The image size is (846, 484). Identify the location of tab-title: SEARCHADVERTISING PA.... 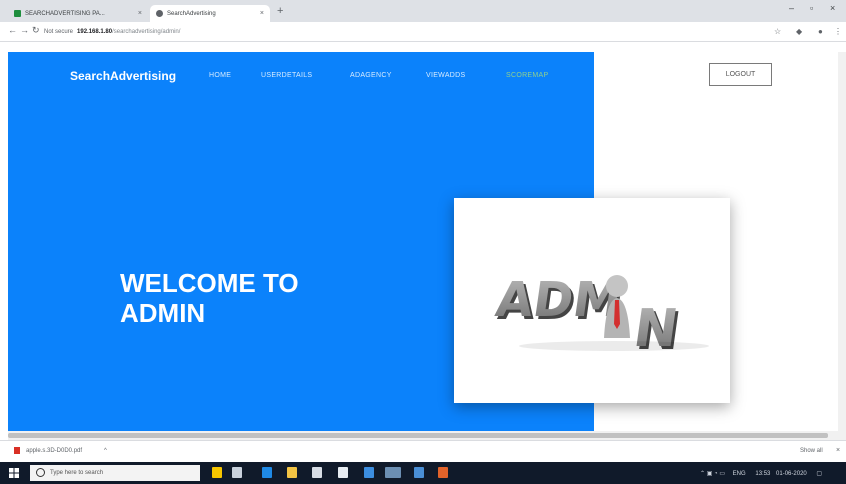
(65, 13).